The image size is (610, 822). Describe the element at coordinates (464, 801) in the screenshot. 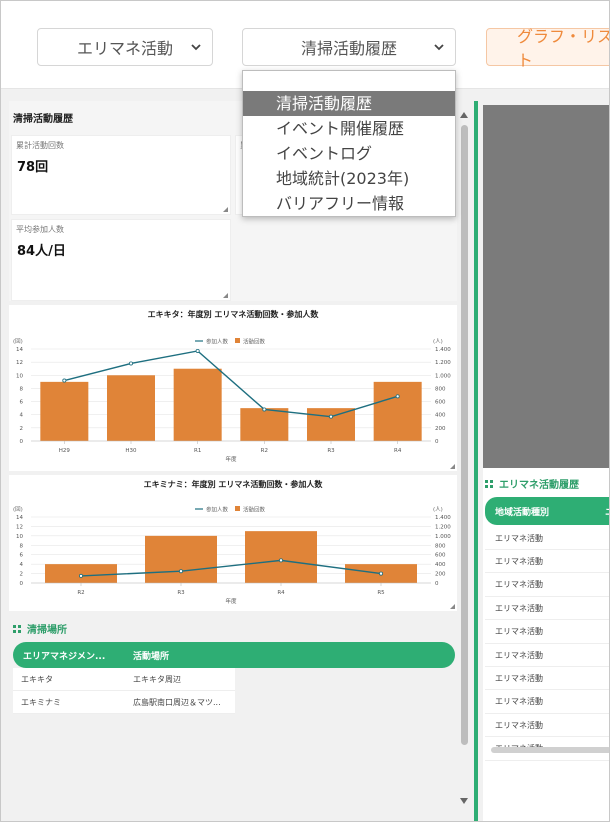

I see `scroll-down-icon` at that location.